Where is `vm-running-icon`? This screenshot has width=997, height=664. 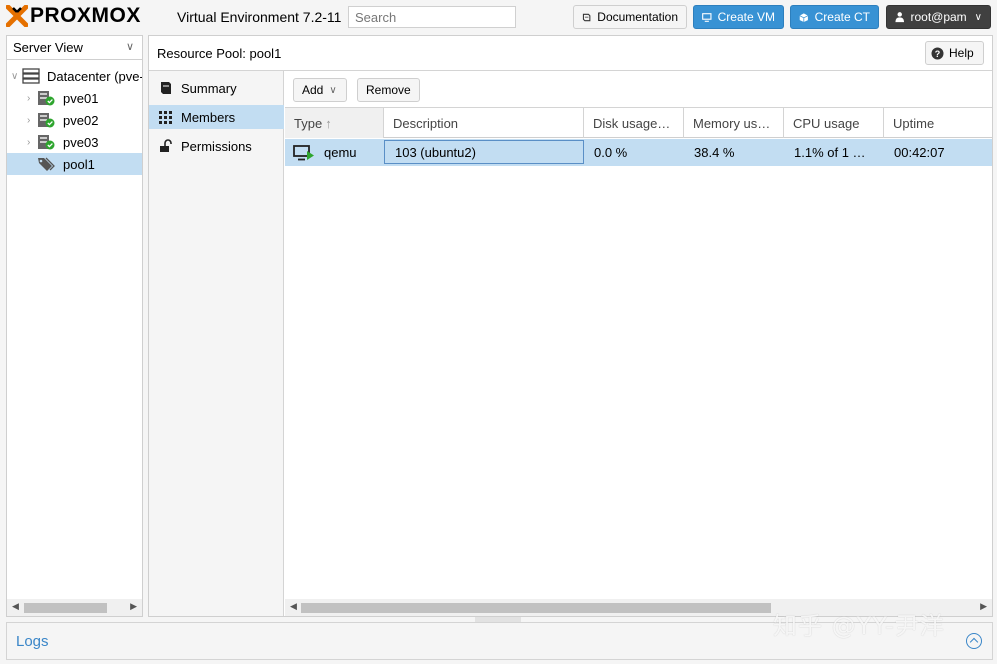
vm-running-icon is located at coordinates (303, 152).